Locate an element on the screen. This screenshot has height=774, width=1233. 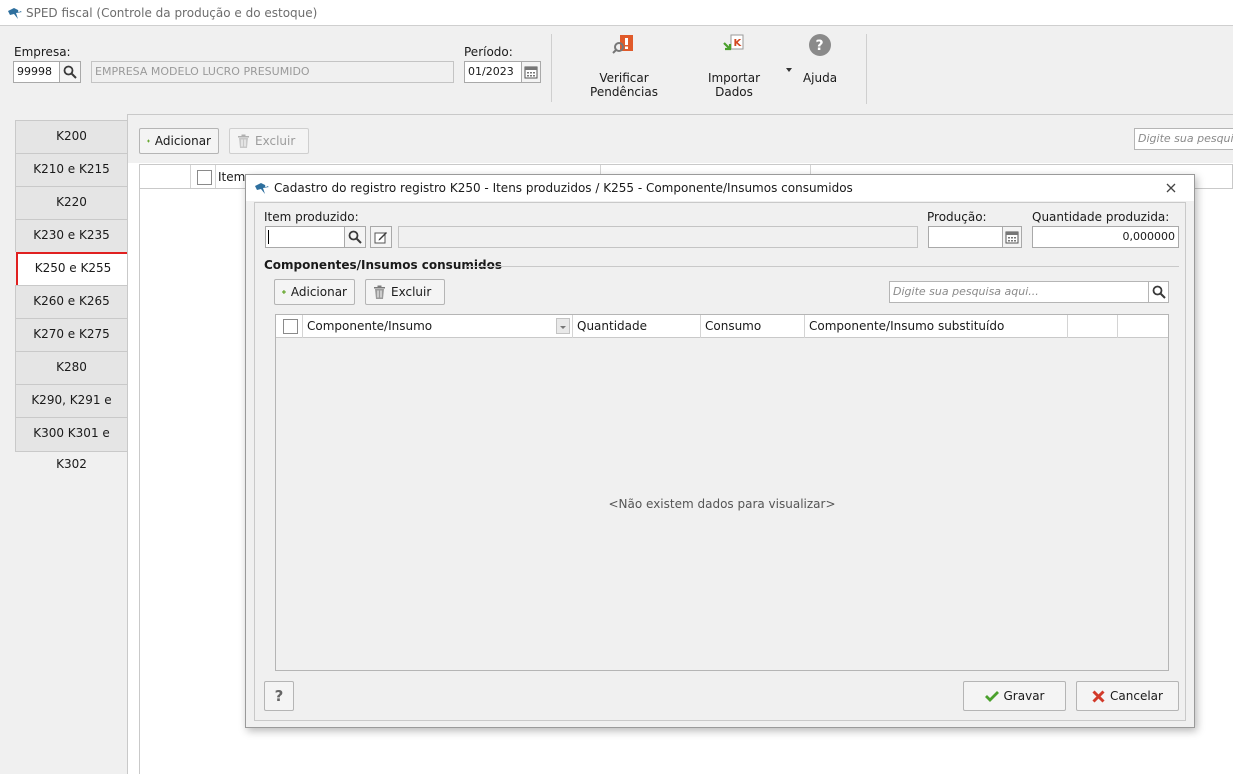
tab-k260-k265: K260 e K265 is located at coordinates (71, 301).